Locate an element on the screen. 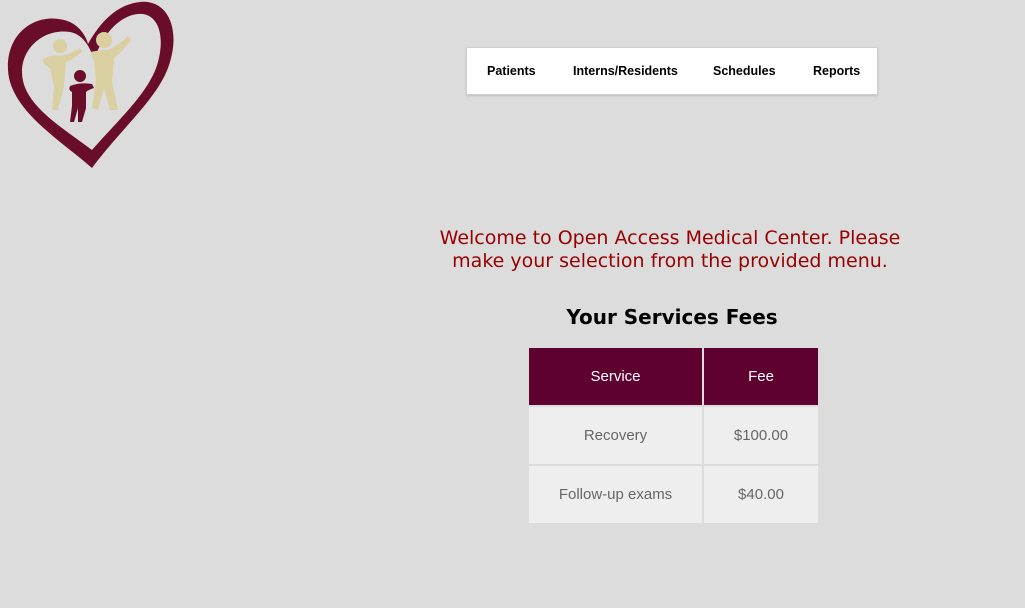  menu-item-schedules: Schedules is located at coordinates (744, 71).